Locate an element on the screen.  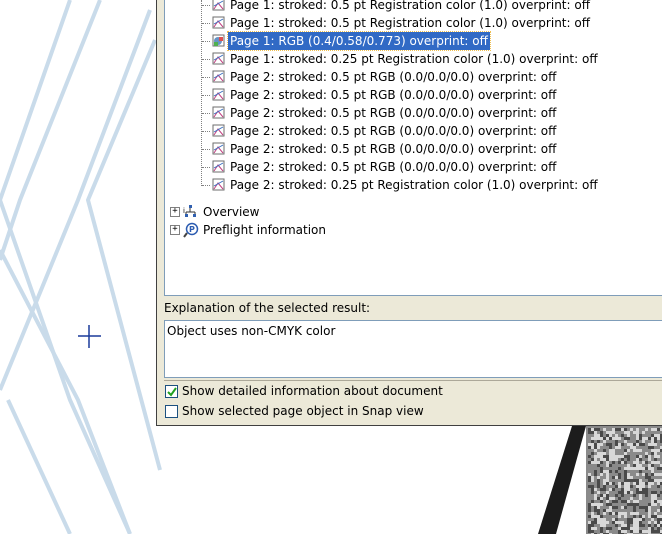
crosshair-cursor-icon is located at coordinates (89, 336).